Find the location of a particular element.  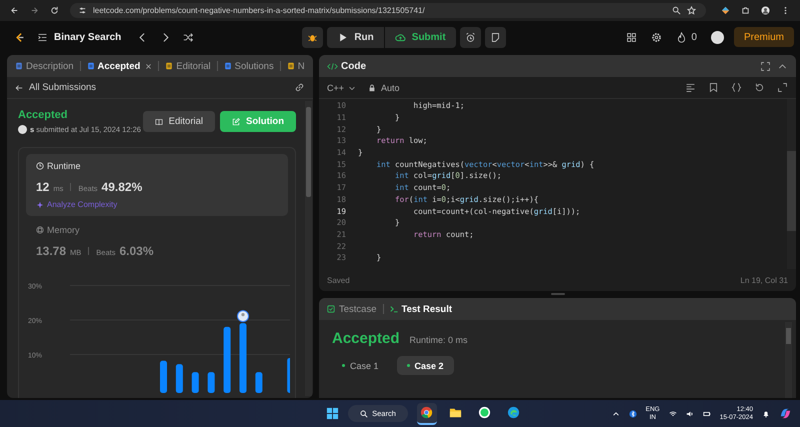

premium-button: Premium is located at coordinates (764, 37).